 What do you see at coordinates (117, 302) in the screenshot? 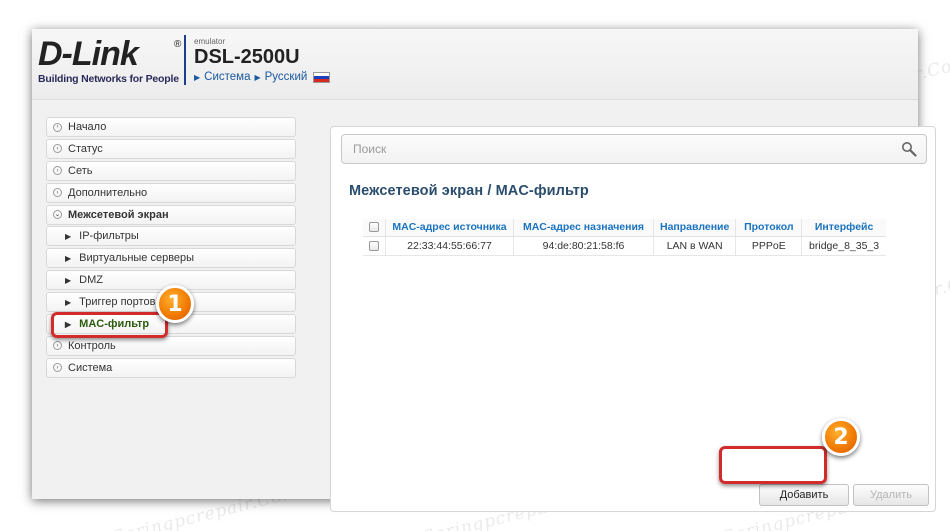
I see `sidebar-item-label: Триггер портов` at bounding box center [117, 302].